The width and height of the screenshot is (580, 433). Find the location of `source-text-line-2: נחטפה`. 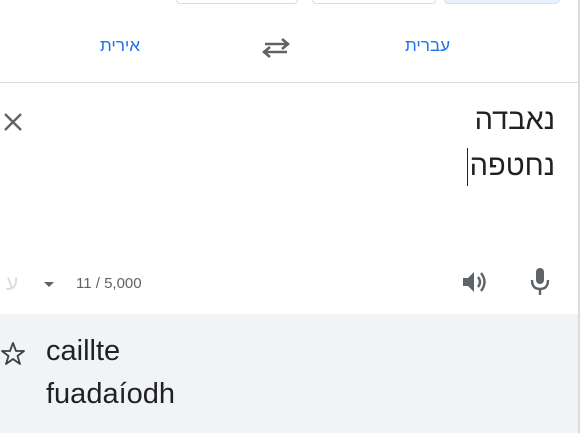

source-text-line-2: נחטפה is located at coordinates (512, 166).